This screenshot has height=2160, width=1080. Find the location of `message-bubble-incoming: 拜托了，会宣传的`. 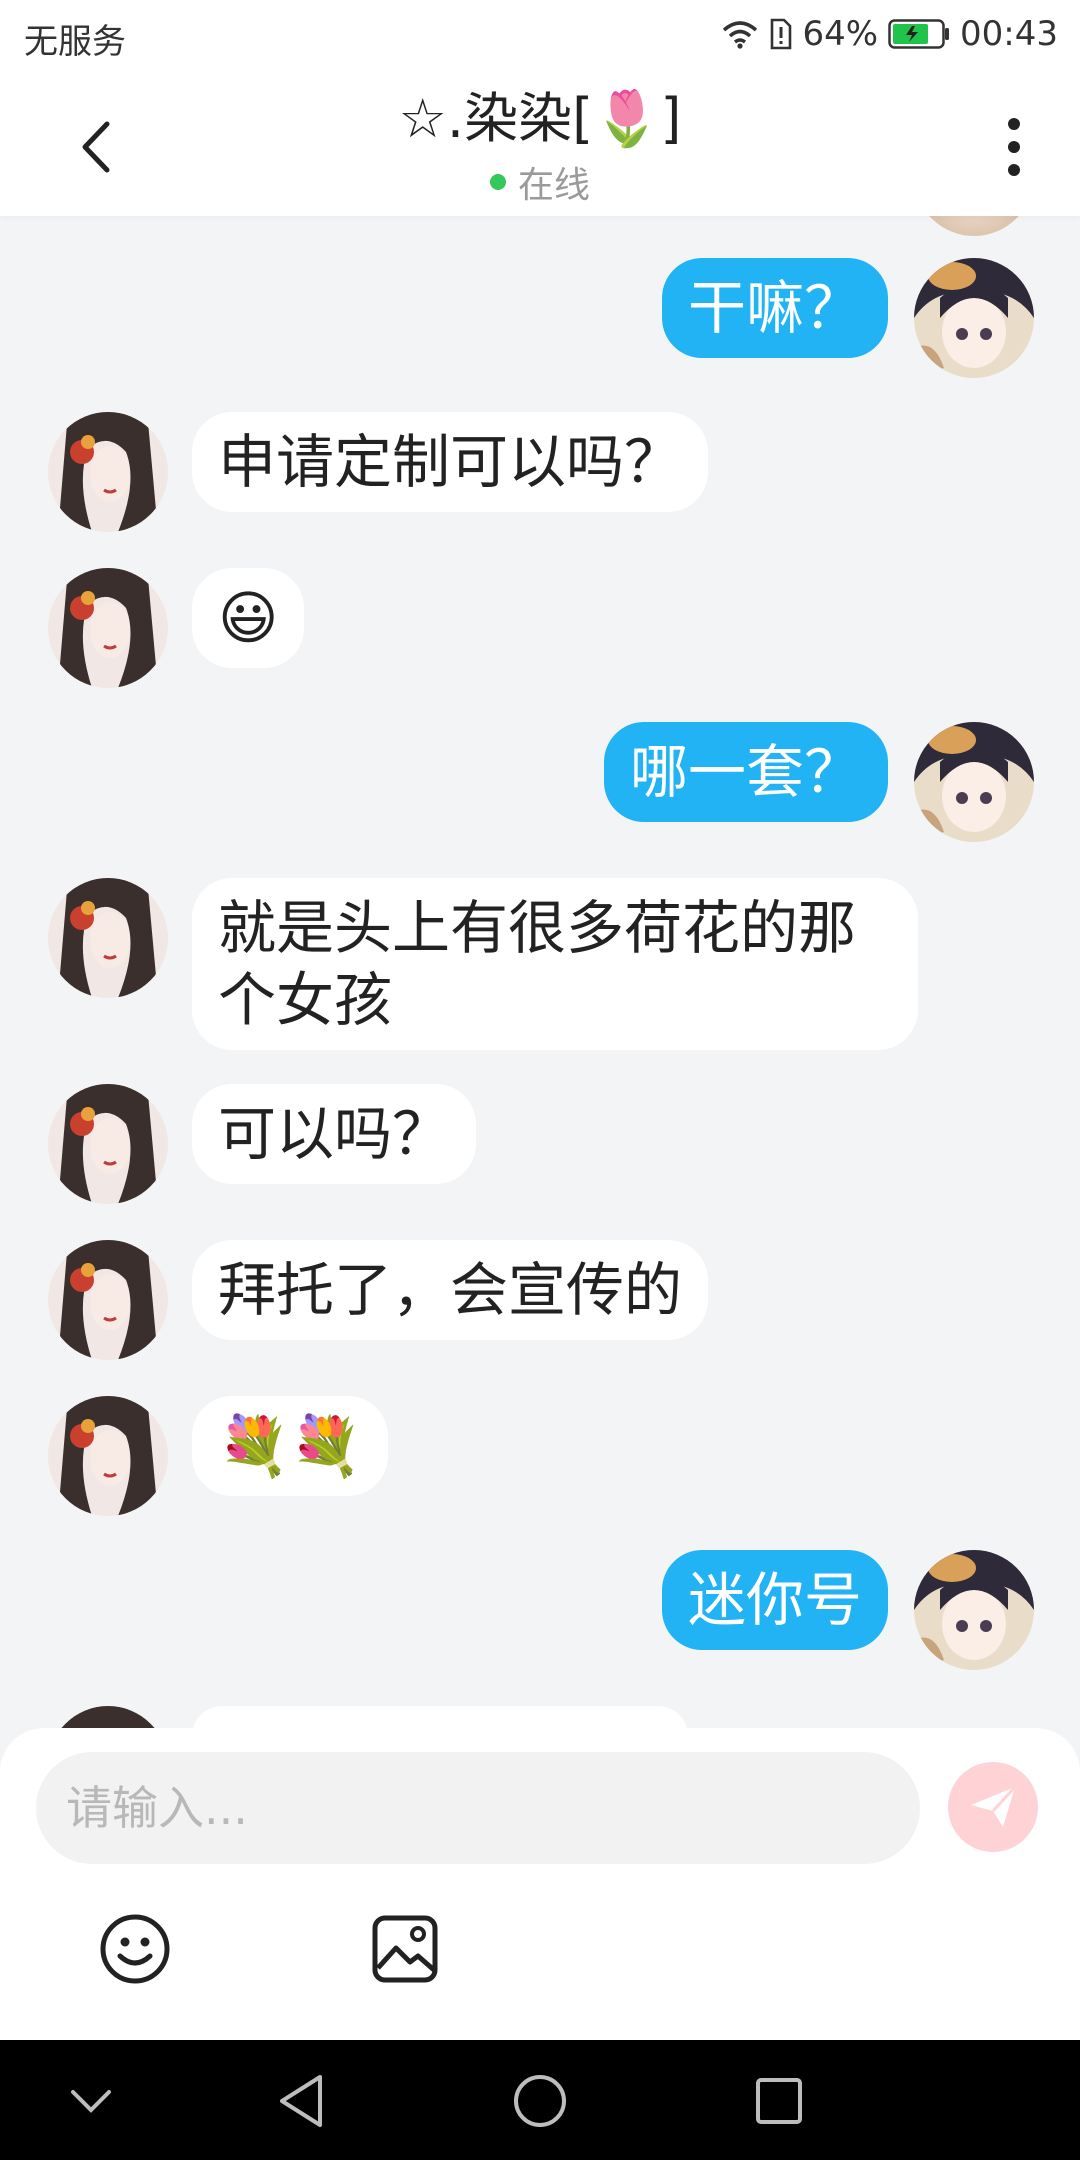

message-bubble-incoming: 拜托了，会宣传的 is located at coordinates (450, 1290).